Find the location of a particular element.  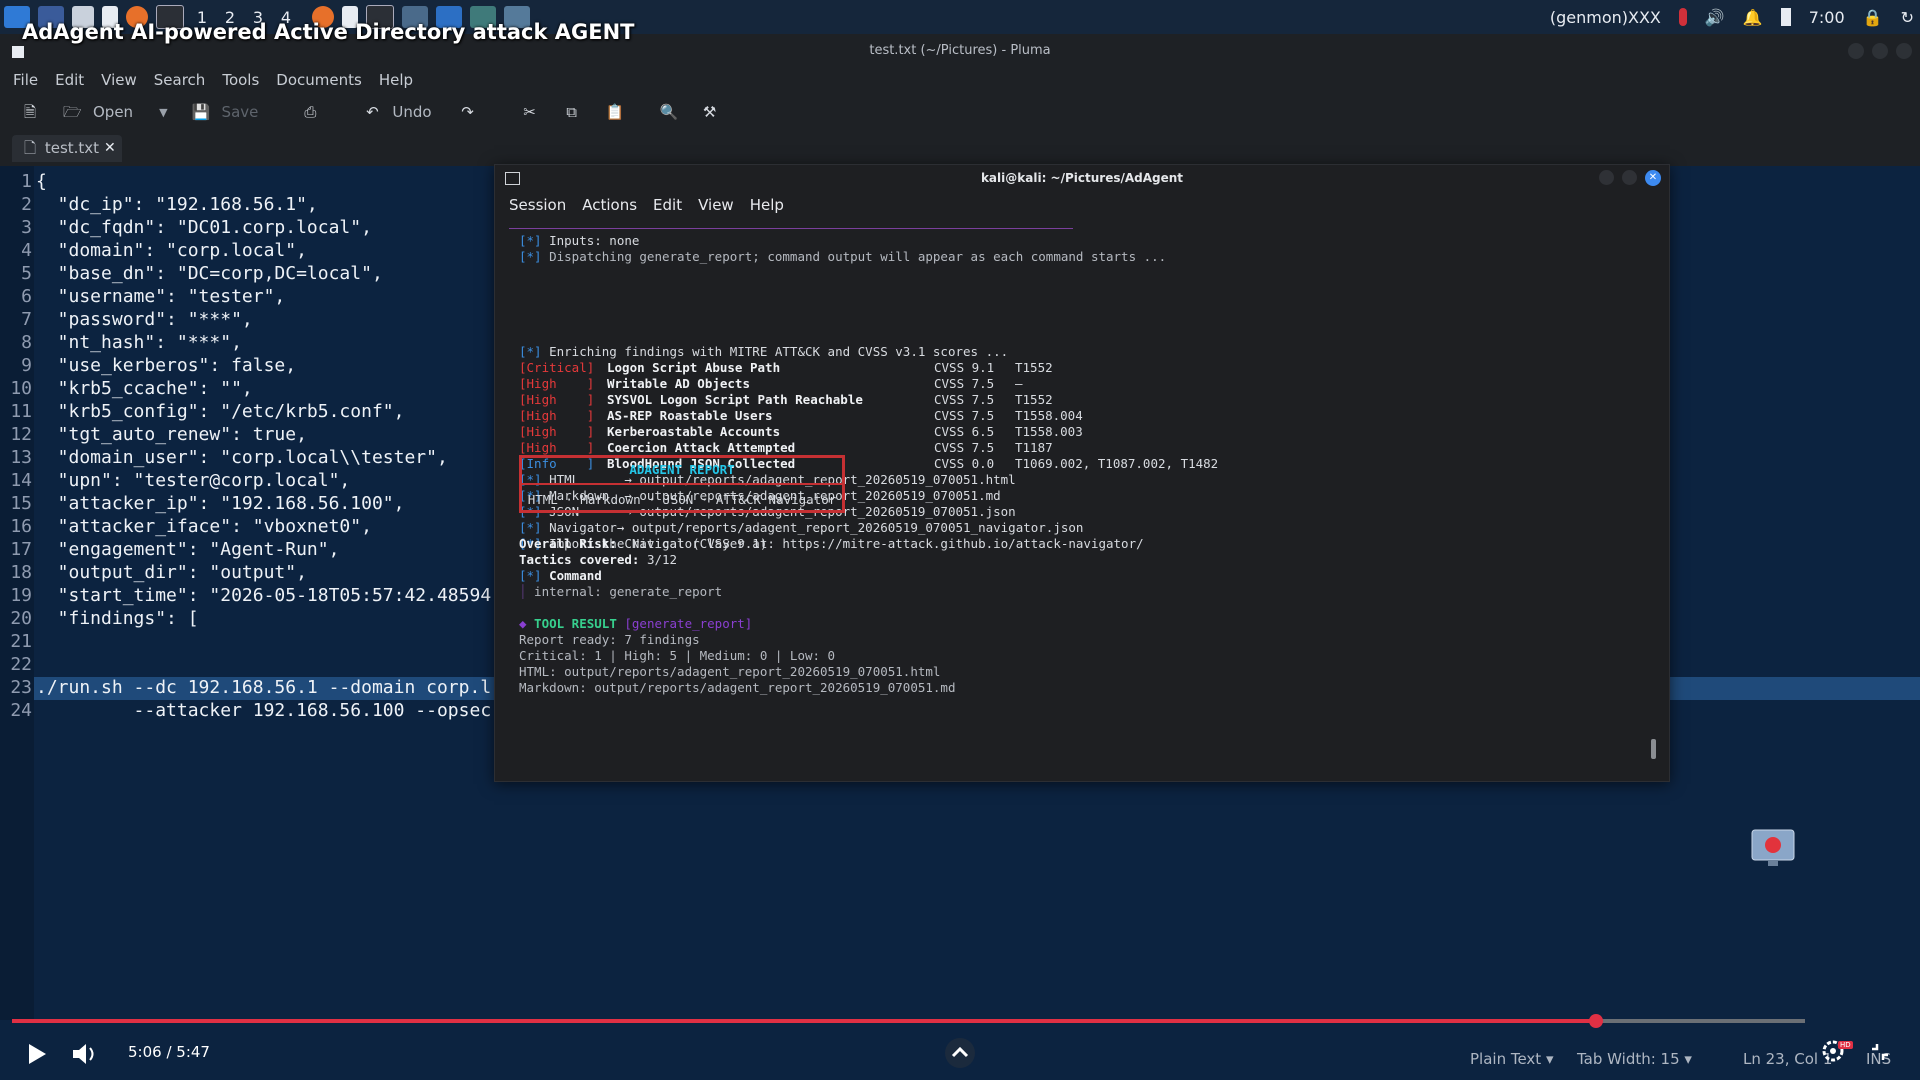

video-scrubber-handle is located at coordinates (1596, 1021).